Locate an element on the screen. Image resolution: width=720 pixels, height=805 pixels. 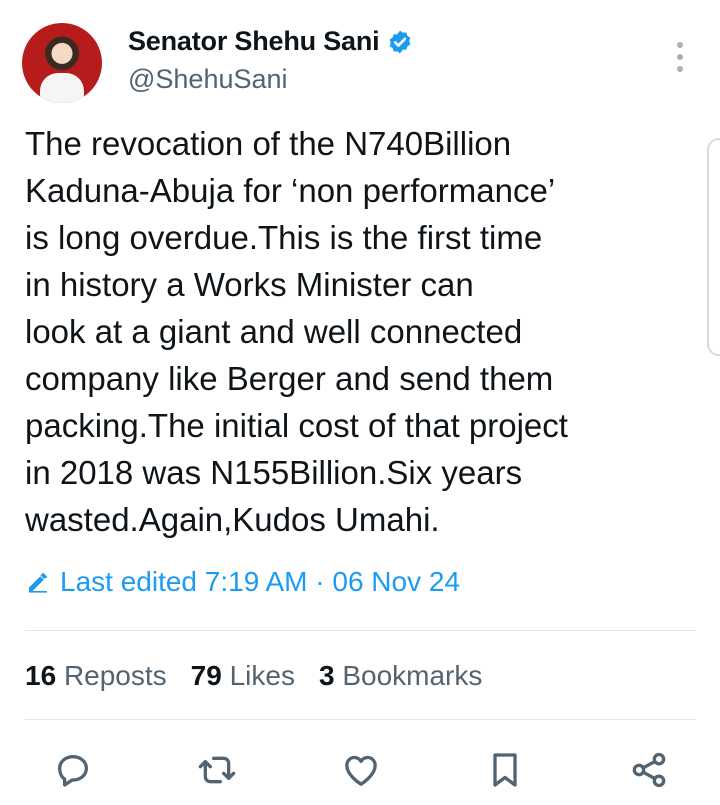
like-button is located at coordinates (361, 770).